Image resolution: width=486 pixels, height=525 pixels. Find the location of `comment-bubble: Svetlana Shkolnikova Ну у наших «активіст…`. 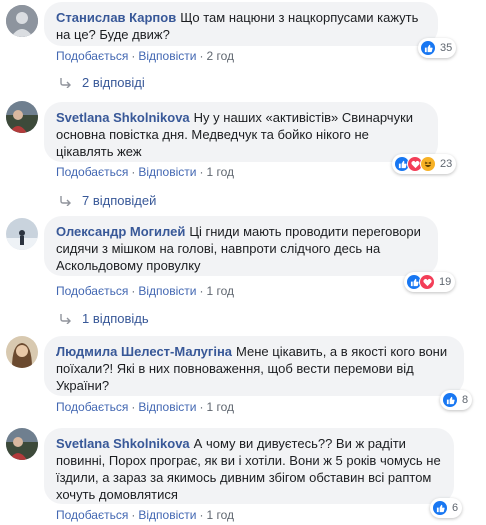

comment-bubble: Svetlana Shkolnikova Ну у наших «активіст… is located at coordinates (241, 132).